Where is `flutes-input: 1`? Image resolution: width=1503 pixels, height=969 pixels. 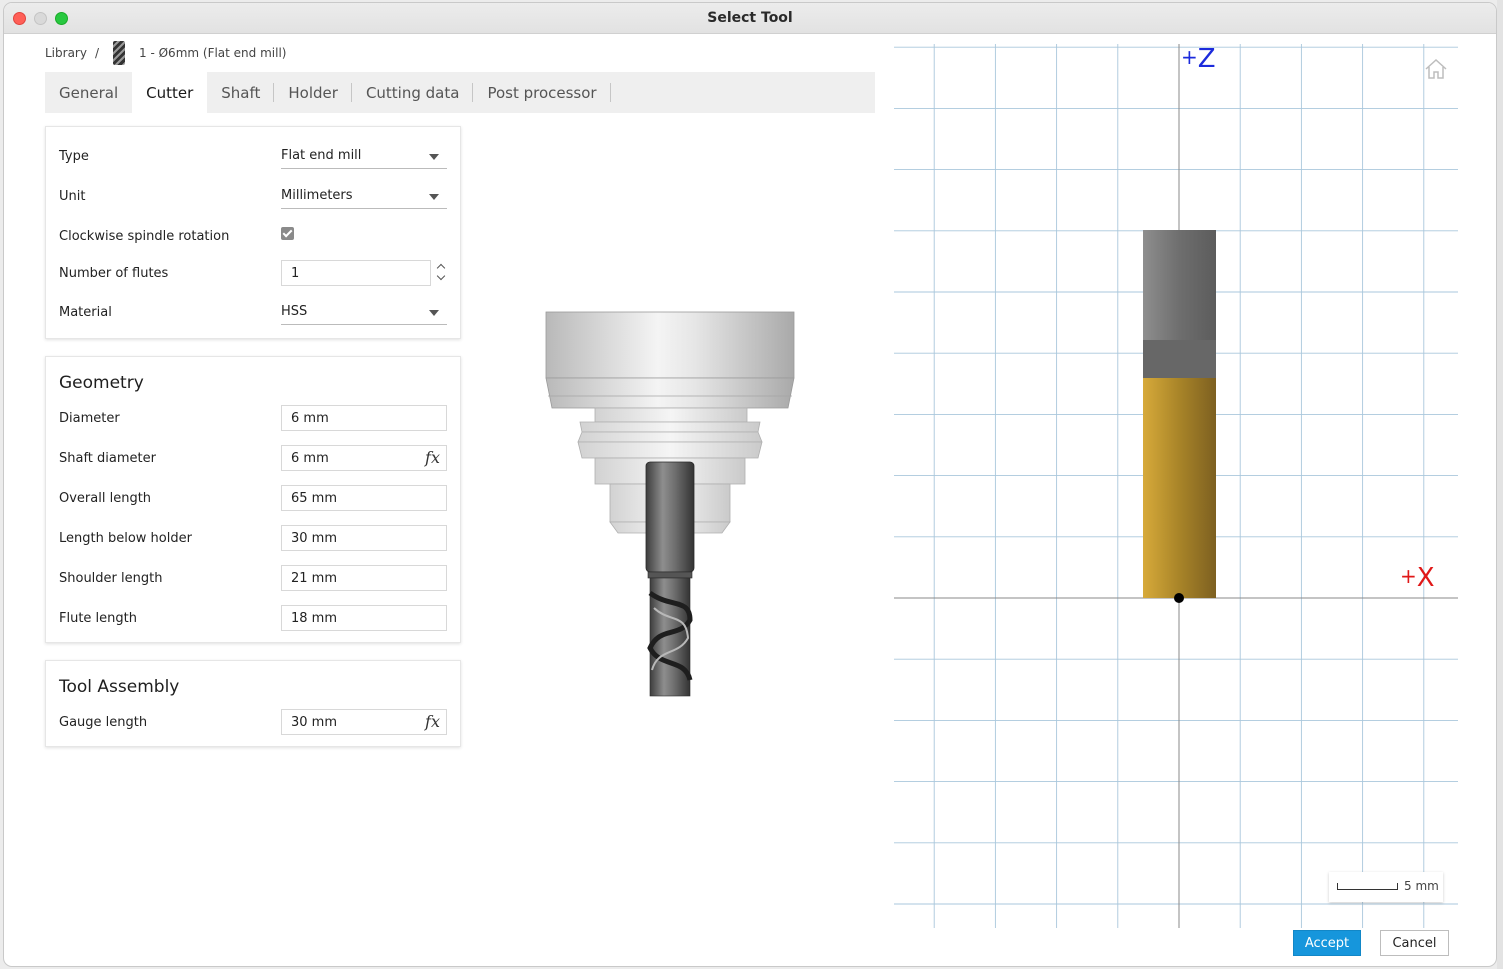 flutes-input: 1 is located at coordinates (356, 273).